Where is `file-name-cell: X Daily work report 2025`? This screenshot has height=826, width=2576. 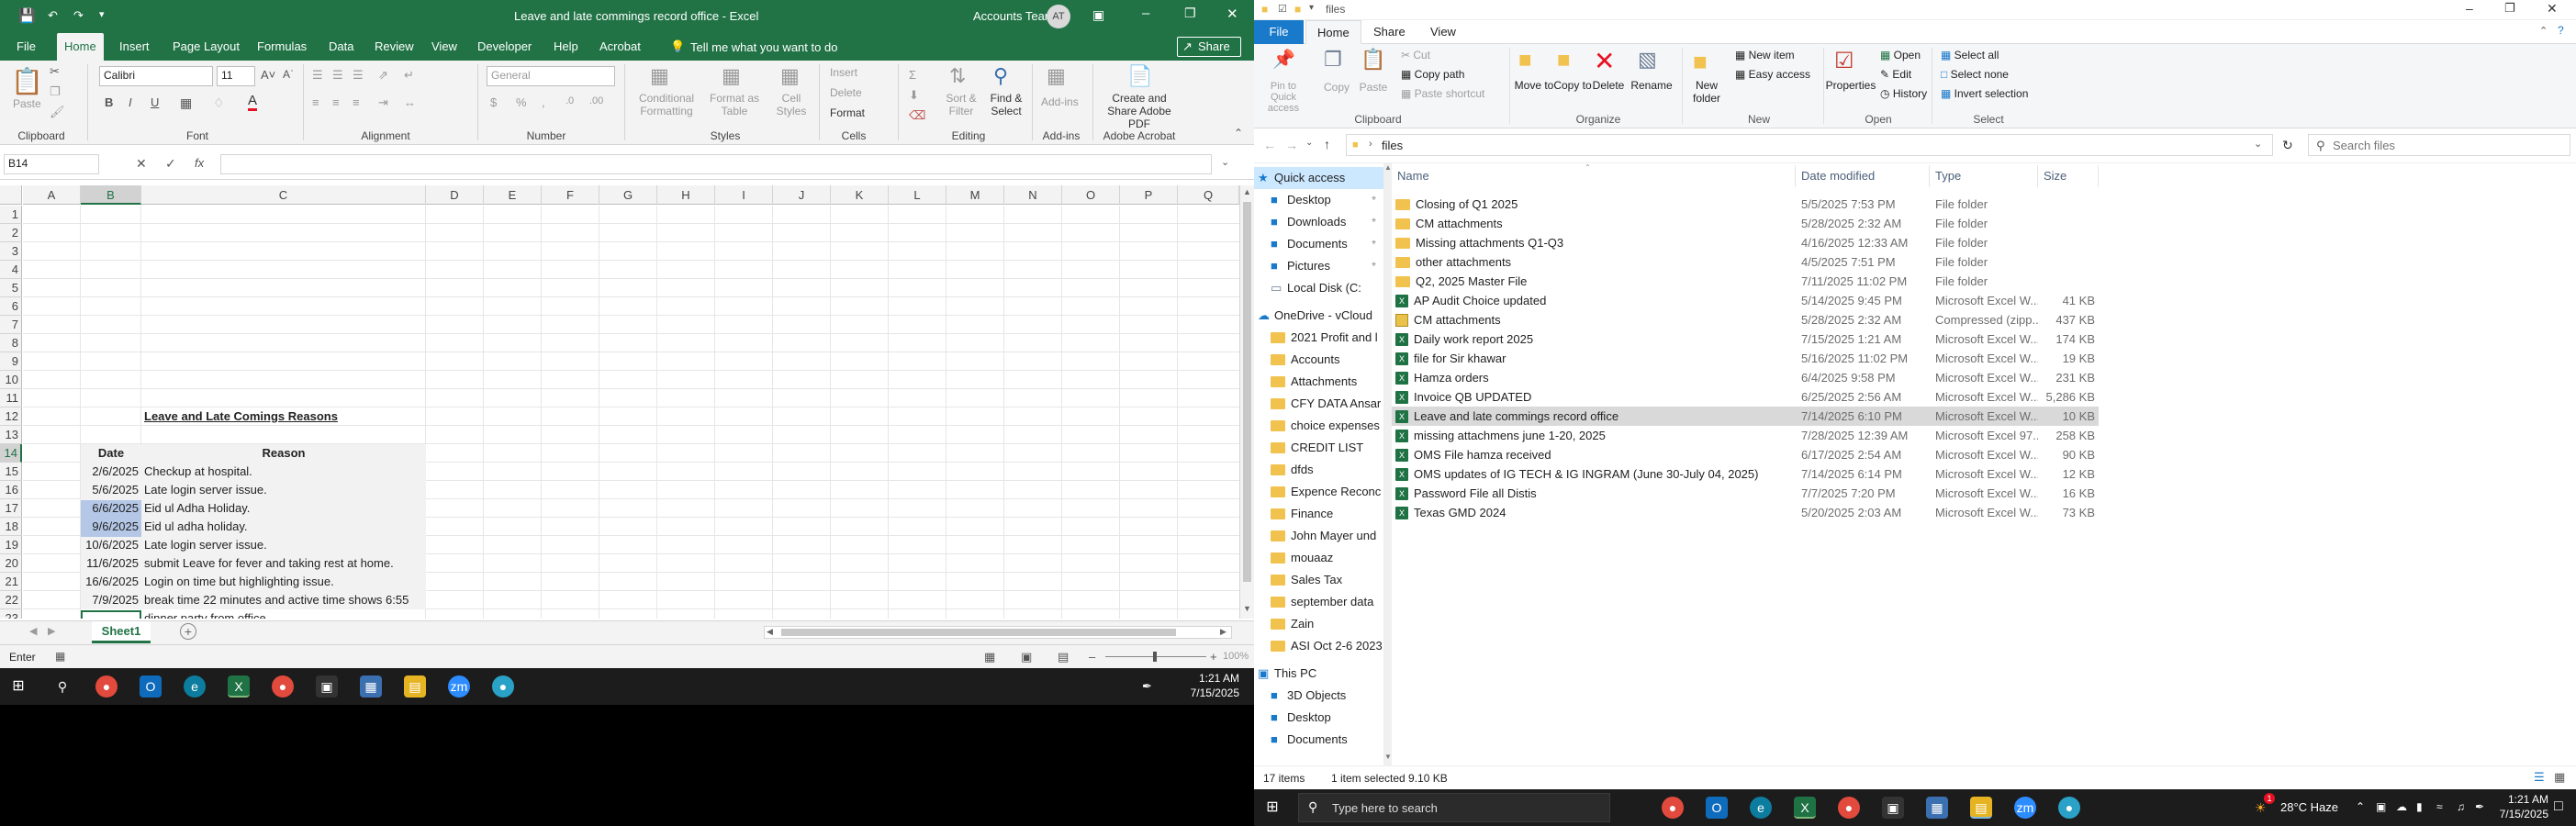 file-name-cell: X Daily work report 2025 is located at coordinates (1593, 339).